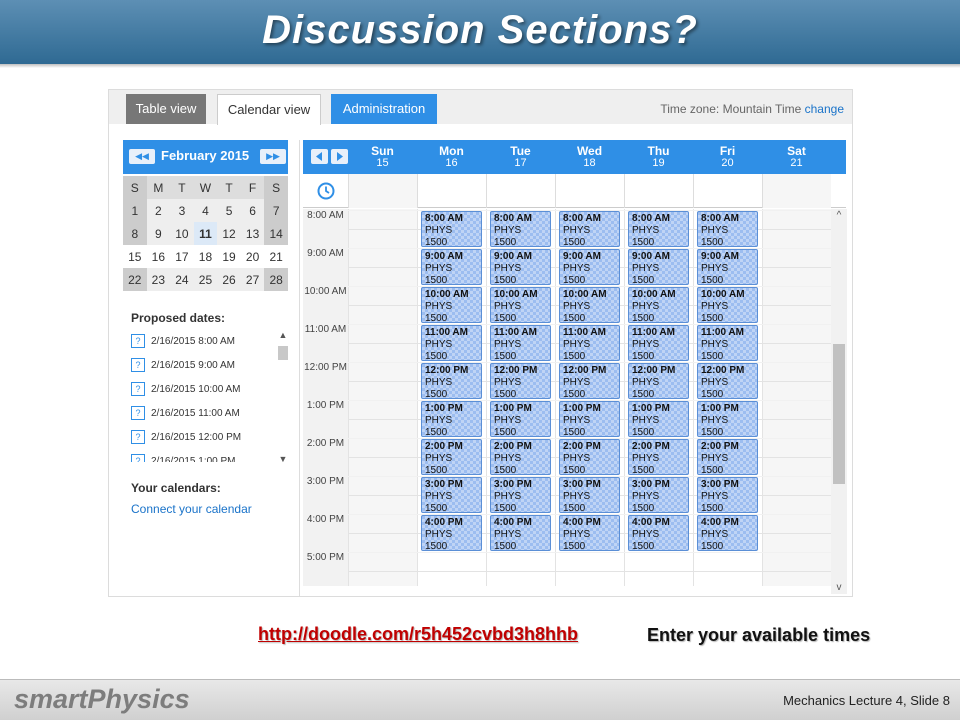 This screenshot has width=960, height=720. I want to click on mini-calendar-day: 1, so click(135, 210).